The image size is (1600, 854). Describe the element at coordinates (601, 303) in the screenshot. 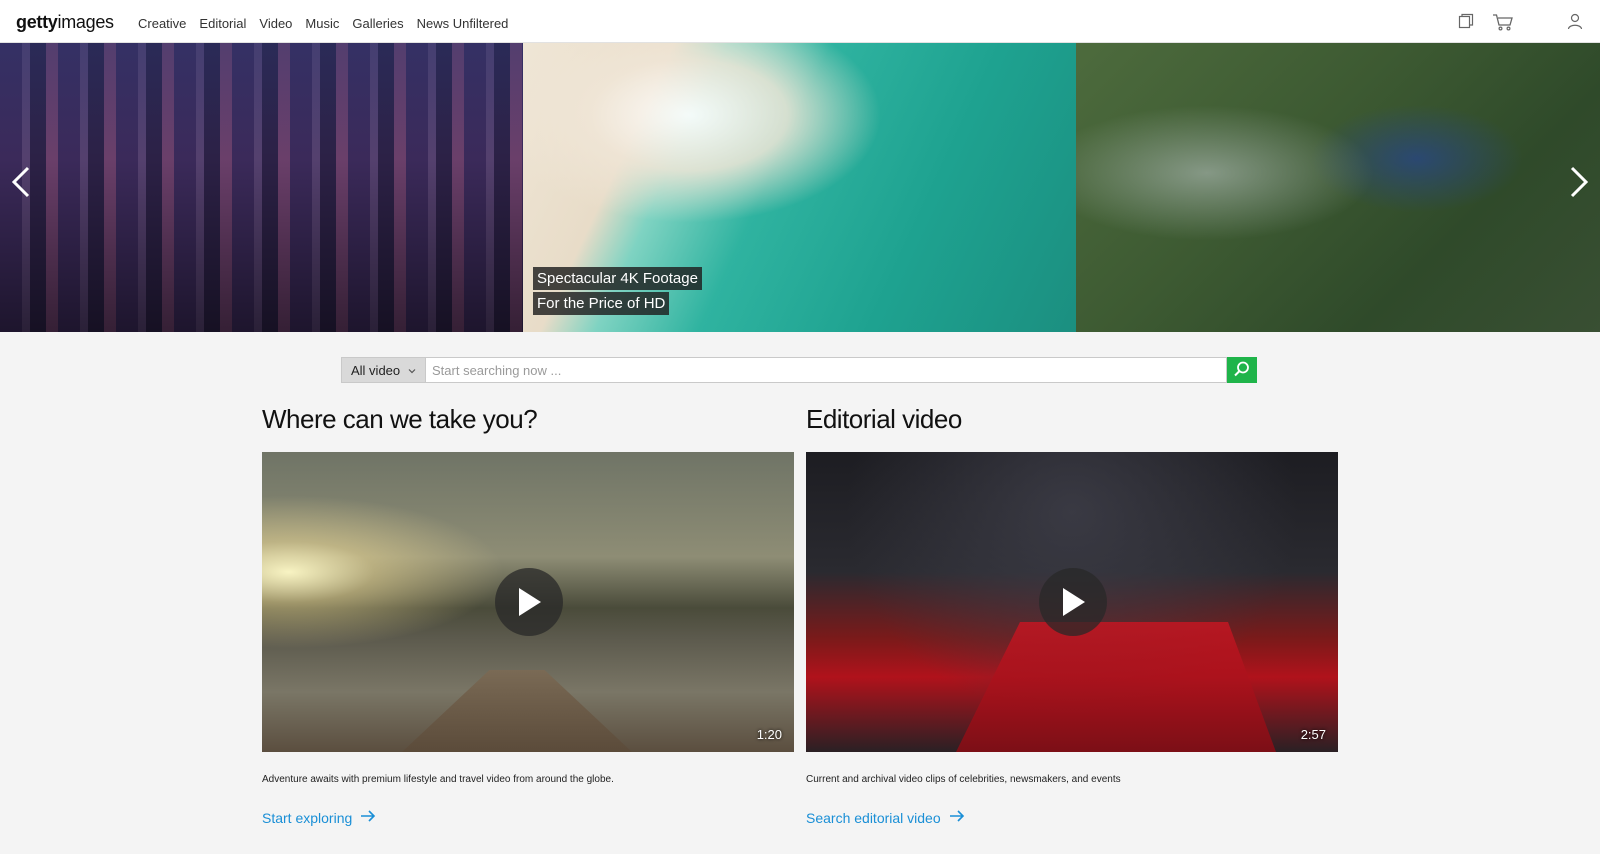

I see `hero-caption-line2: For the Price of HD` at that location.